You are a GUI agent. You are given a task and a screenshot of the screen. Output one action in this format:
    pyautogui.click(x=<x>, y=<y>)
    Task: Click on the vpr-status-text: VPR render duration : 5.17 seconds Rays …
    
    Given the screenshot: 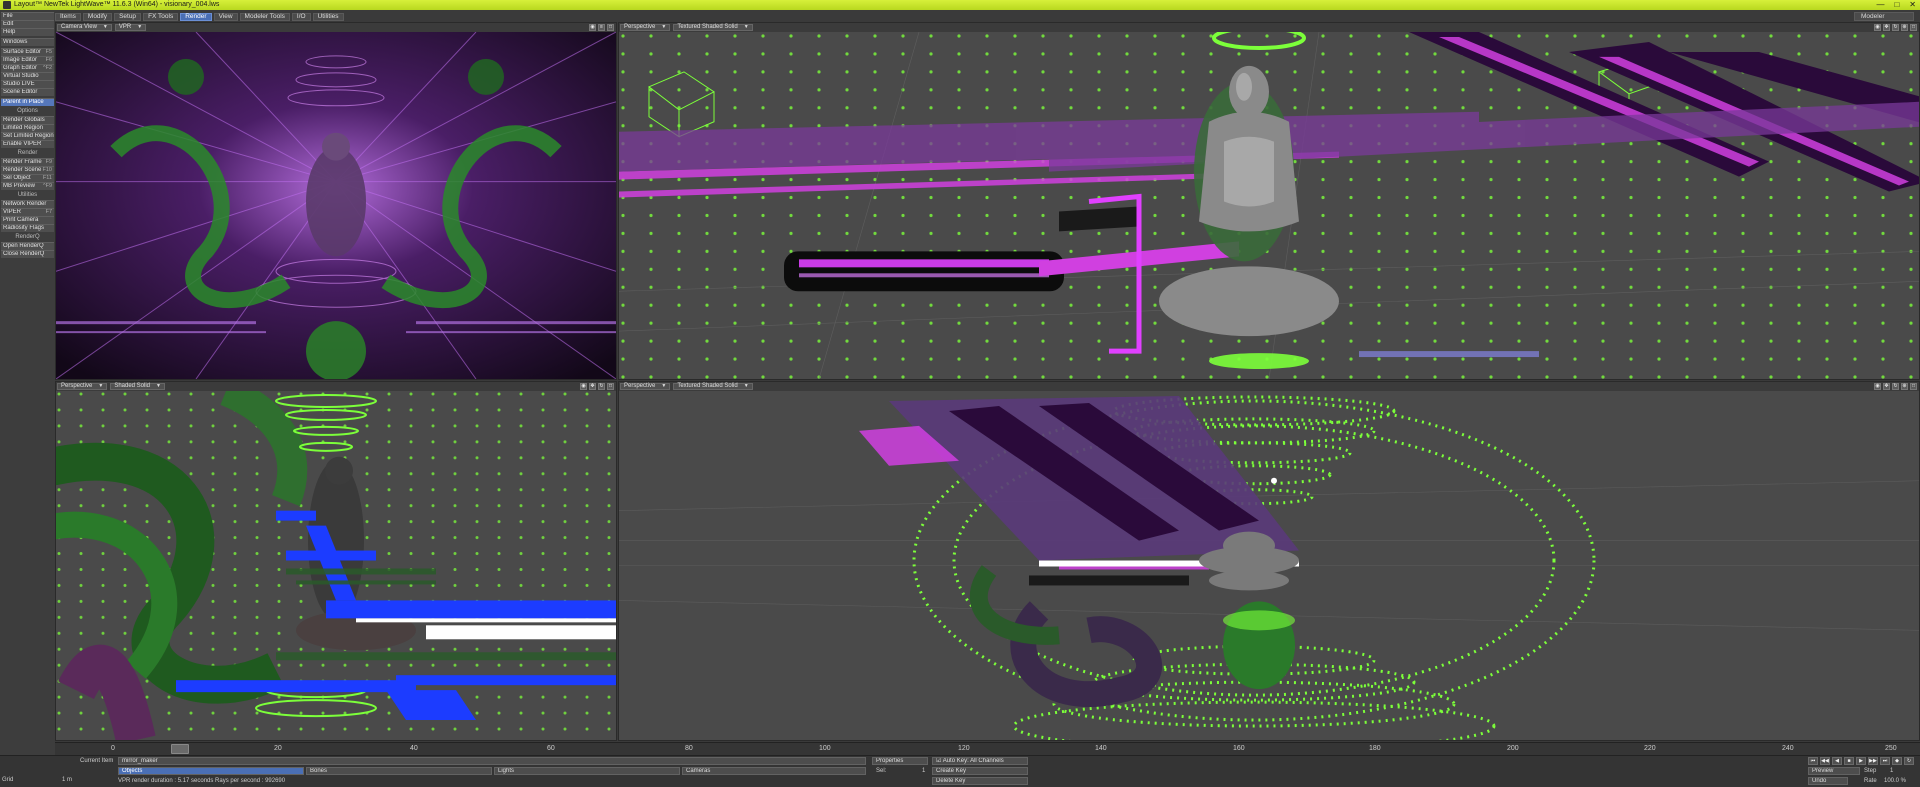 What is the action you would take?
    pyautogui.click(x=202, y=781)
    